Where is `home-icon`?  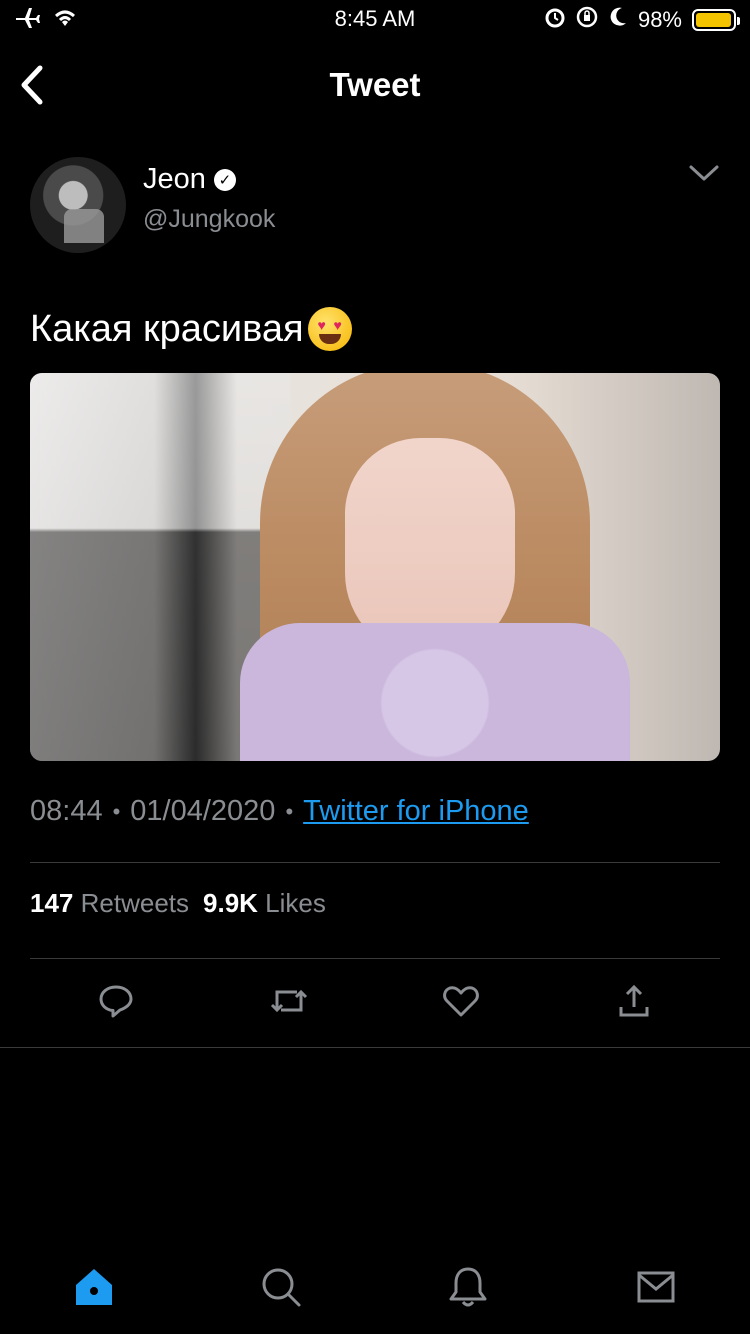
home-icon is located at coordinates (94, 1289).